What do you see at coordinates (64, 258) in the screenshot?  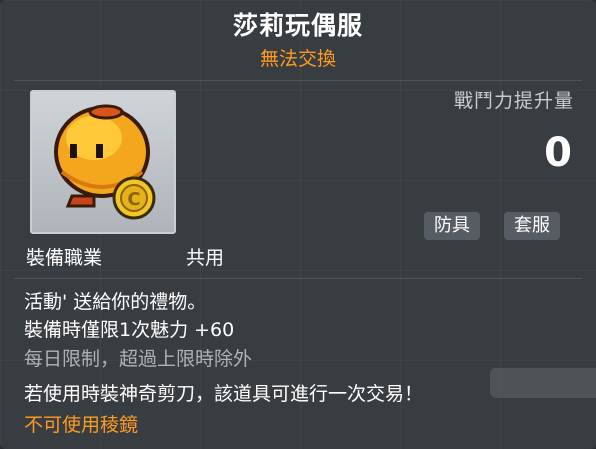 I see `job-label: 裝備職業` at bounding box center [64, 258].